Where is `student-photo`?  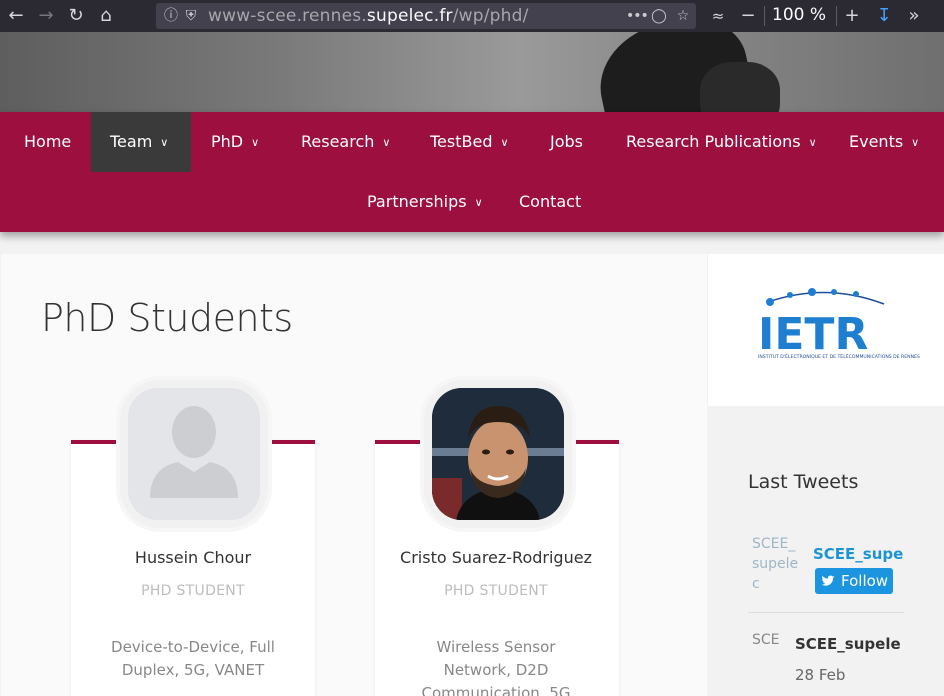
student-photo is located at coordinates (498, 454).